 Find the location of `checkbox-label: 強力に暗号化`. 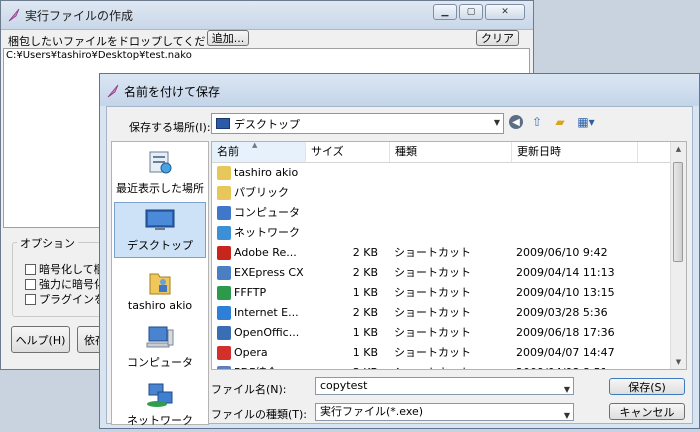

checkbox-label: 強力に暗号化 is located at coordinates (72, 284).